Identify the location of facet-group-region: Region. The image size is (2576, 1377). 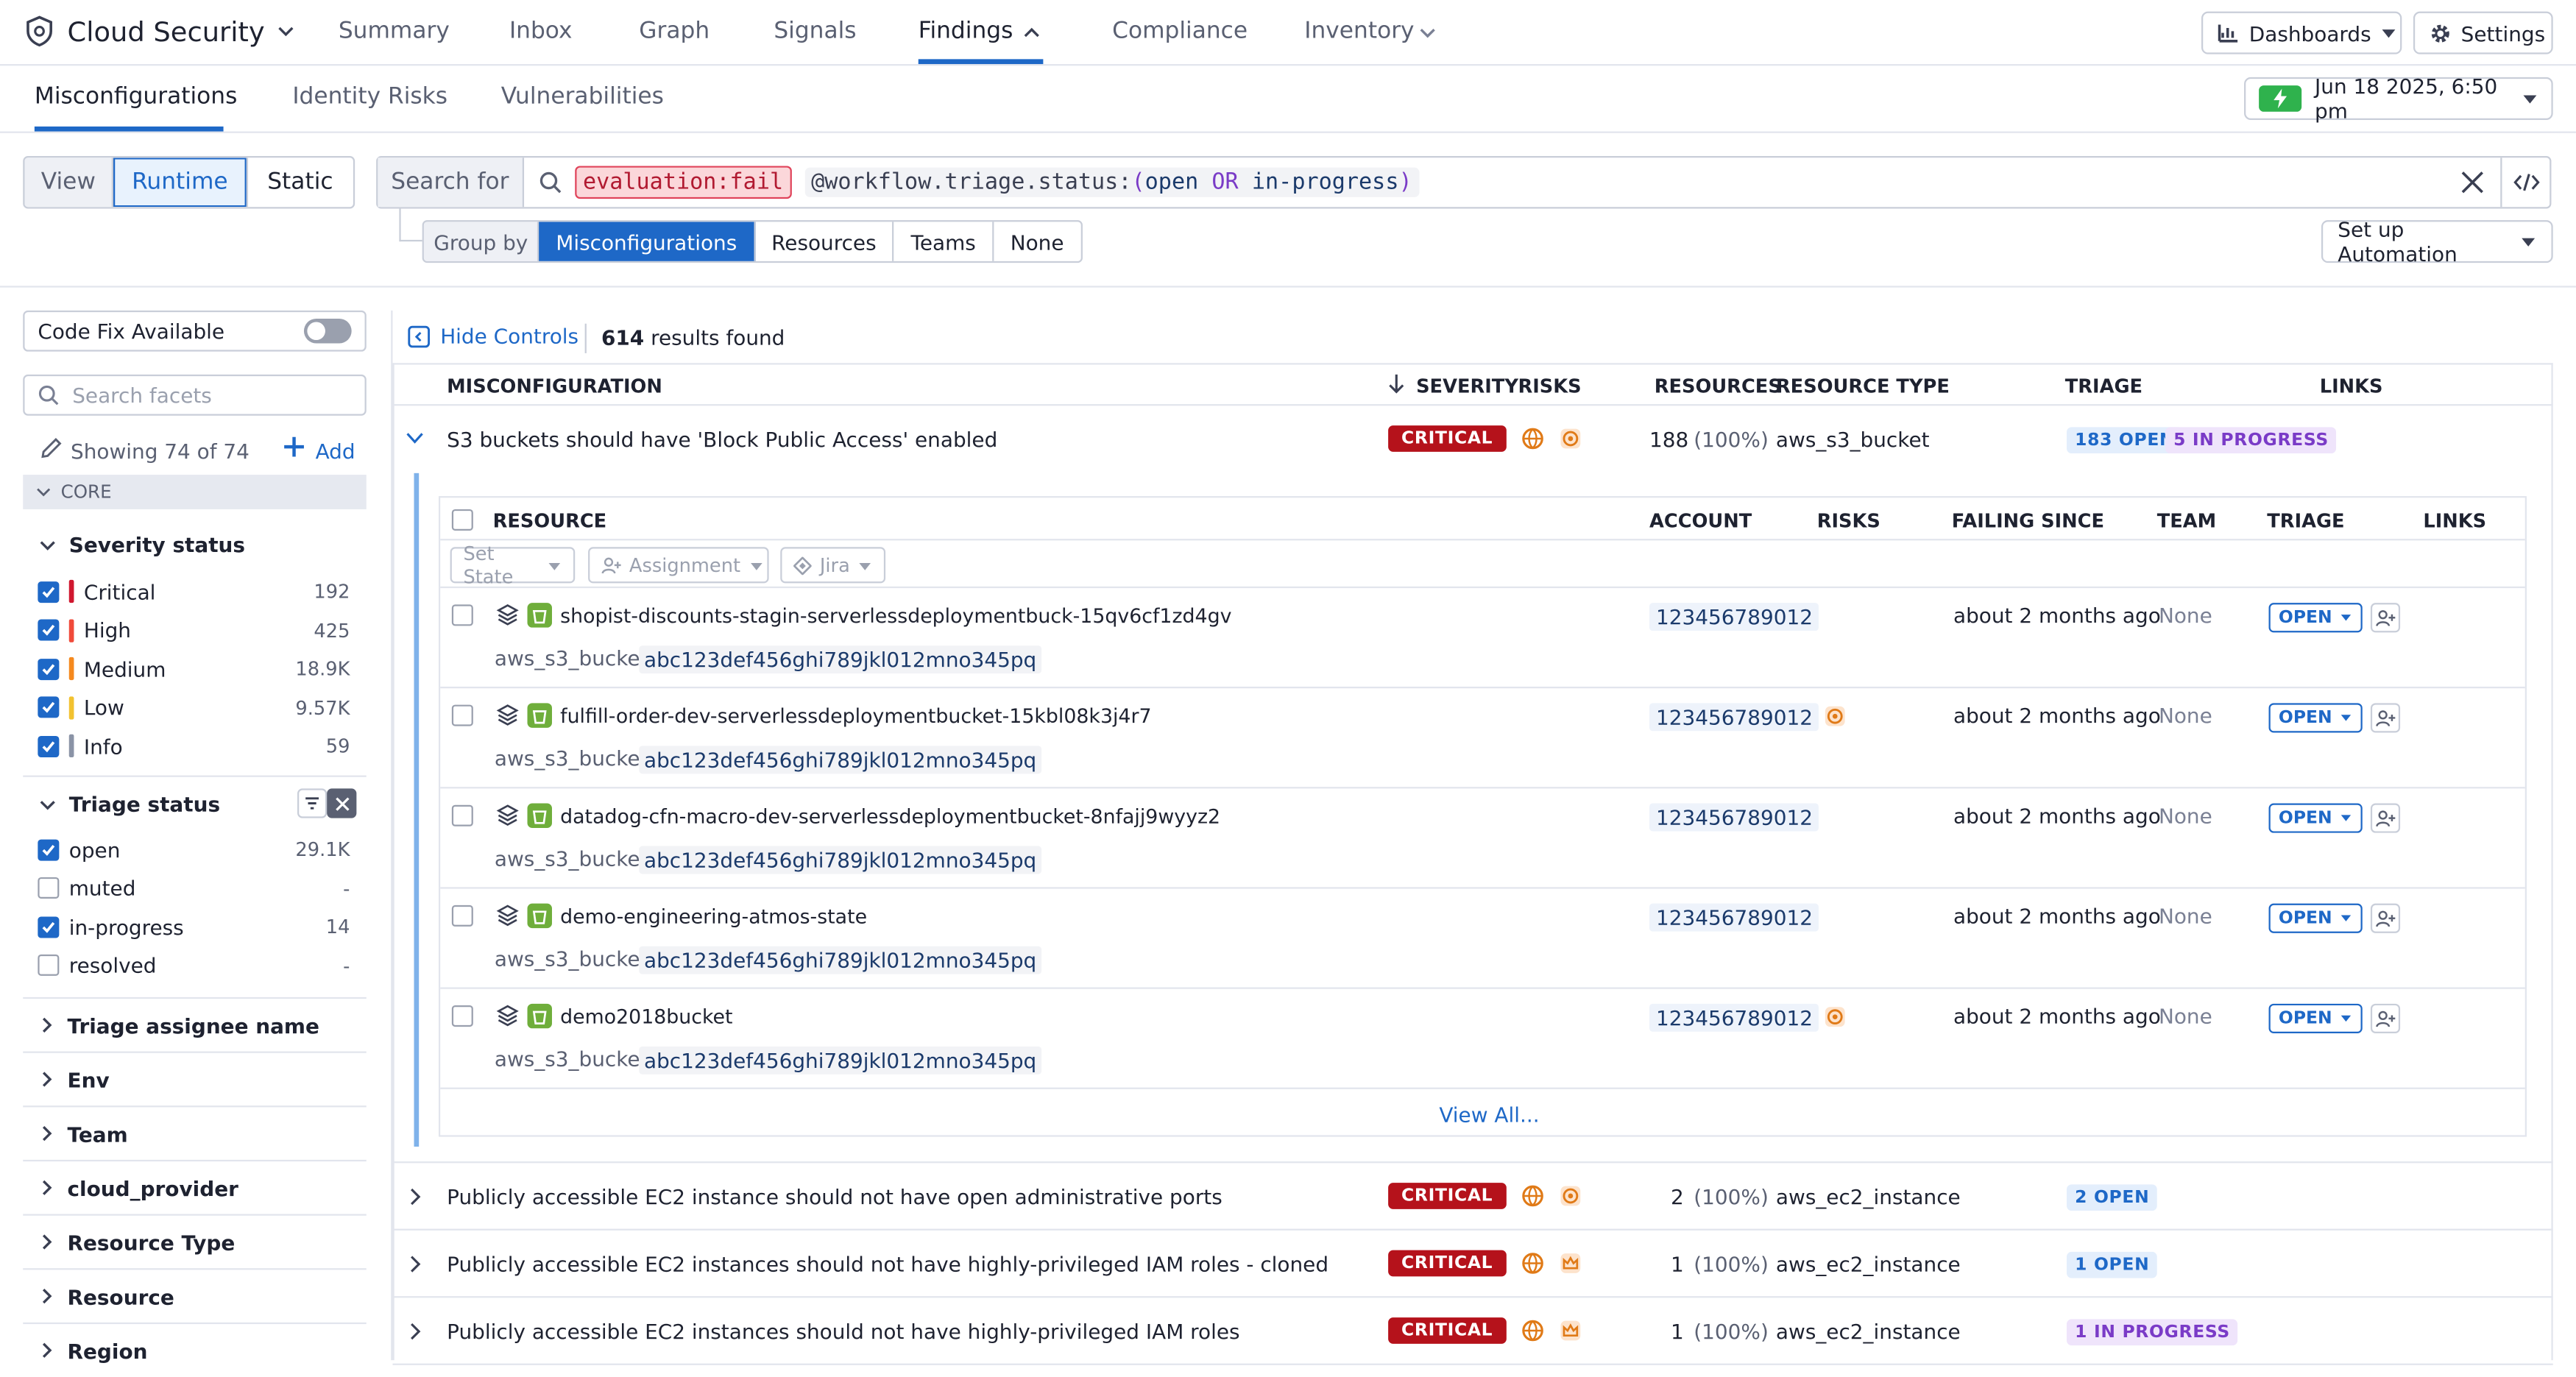
(195, 1349).